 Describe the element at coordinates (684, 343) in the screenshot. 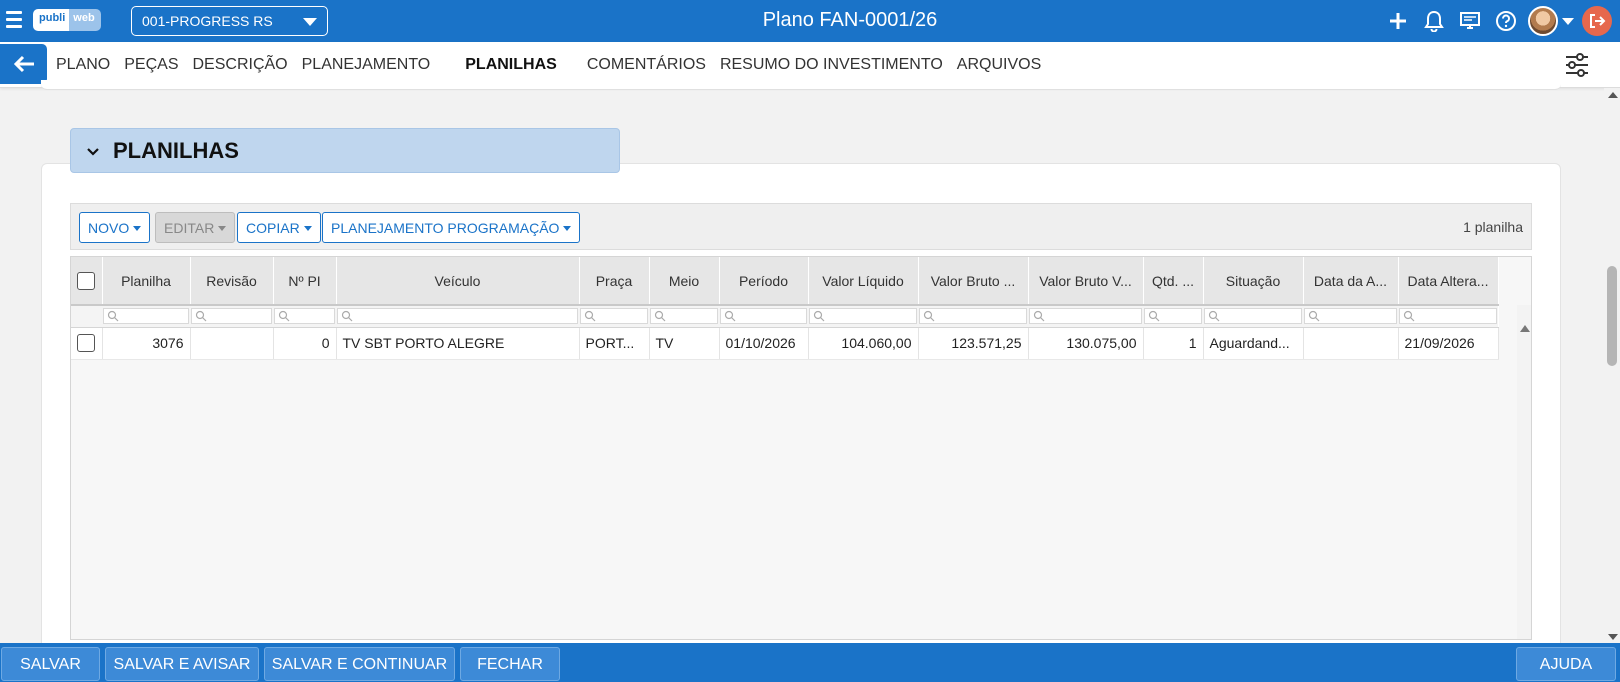

I see `cell-meio: TV` at that location.